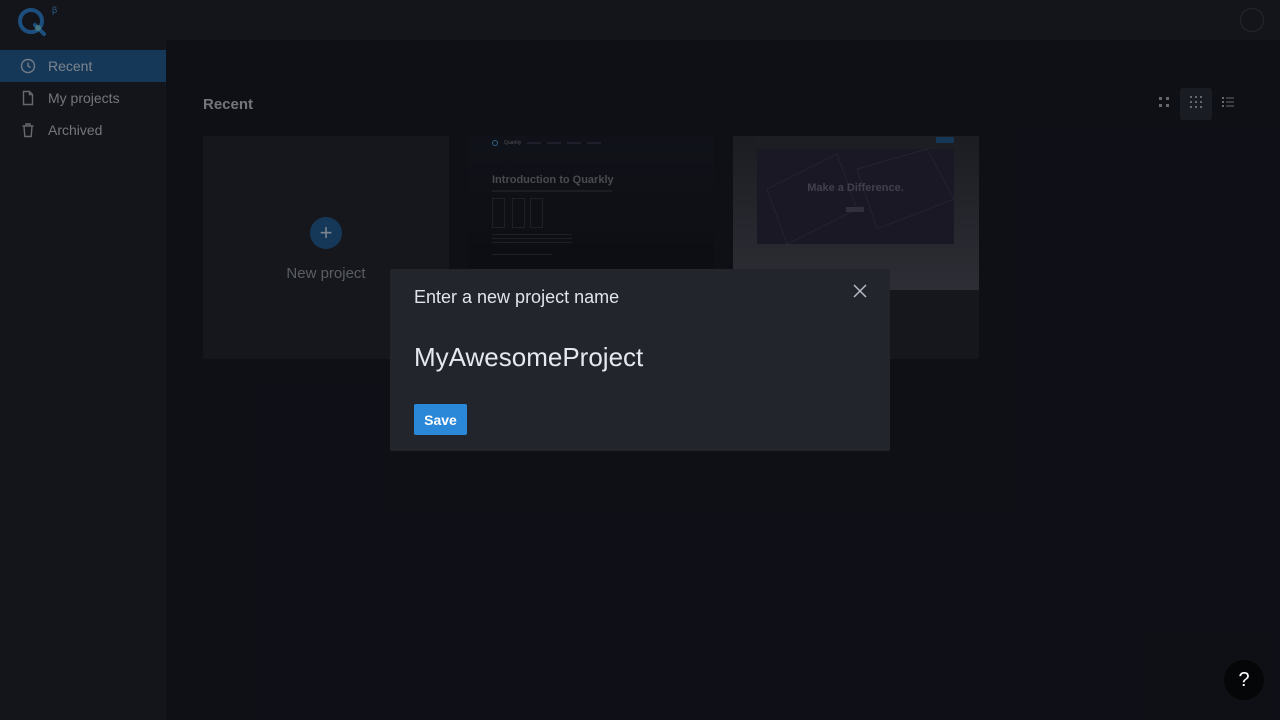 This screenshot has width=1280, height=720. Describe the element at coordinates (440, 419) in the screenshot. I see `save-button: Save` at that location.